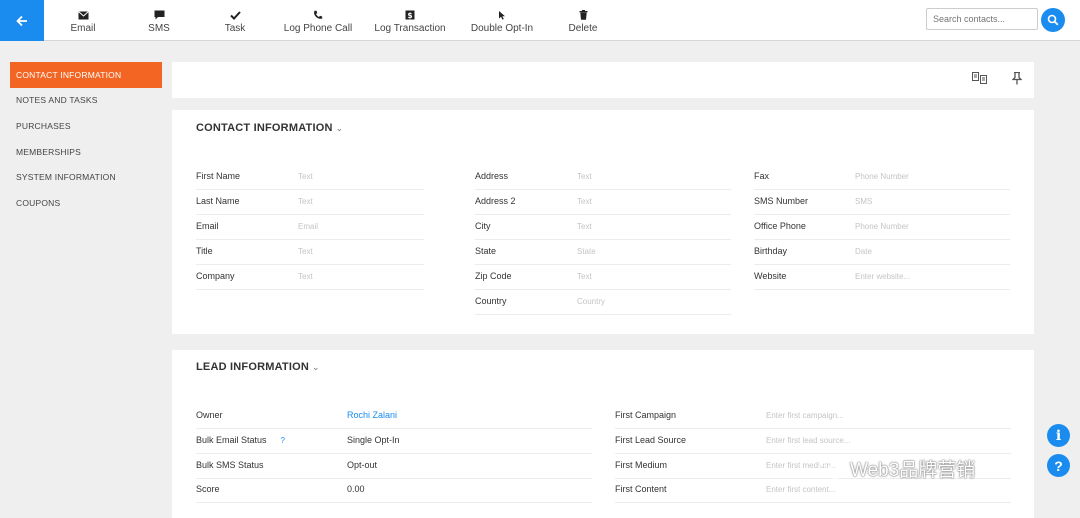 The width and height of the screenshot is (1080, 518). I want to click on search-icon, so click(1053, 20).